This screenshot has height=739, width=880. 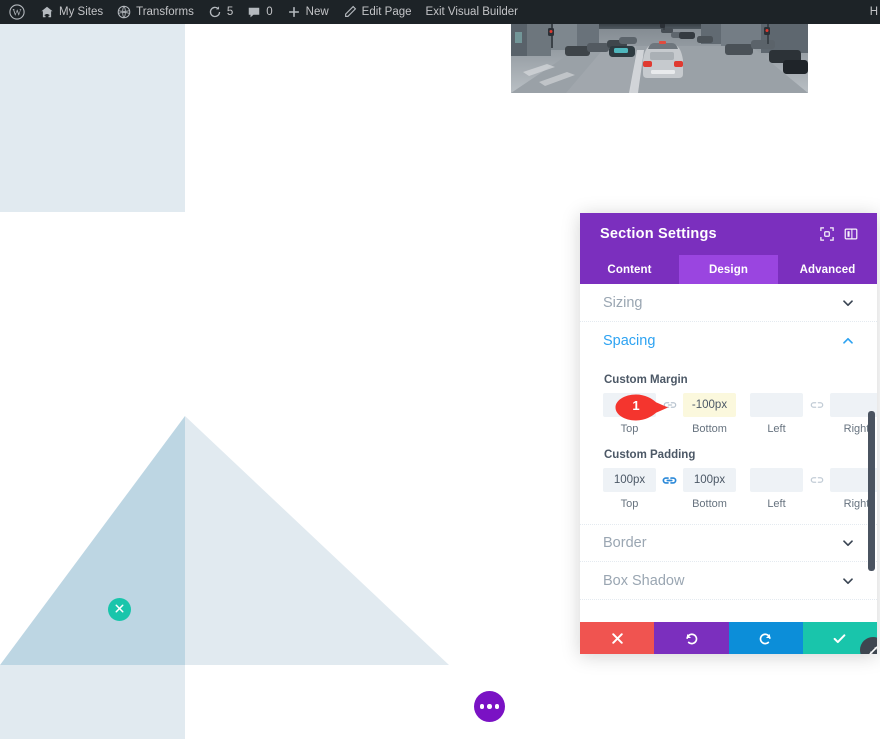 I want to click on margin-top-caption: Top, so click(x=629, y=429).